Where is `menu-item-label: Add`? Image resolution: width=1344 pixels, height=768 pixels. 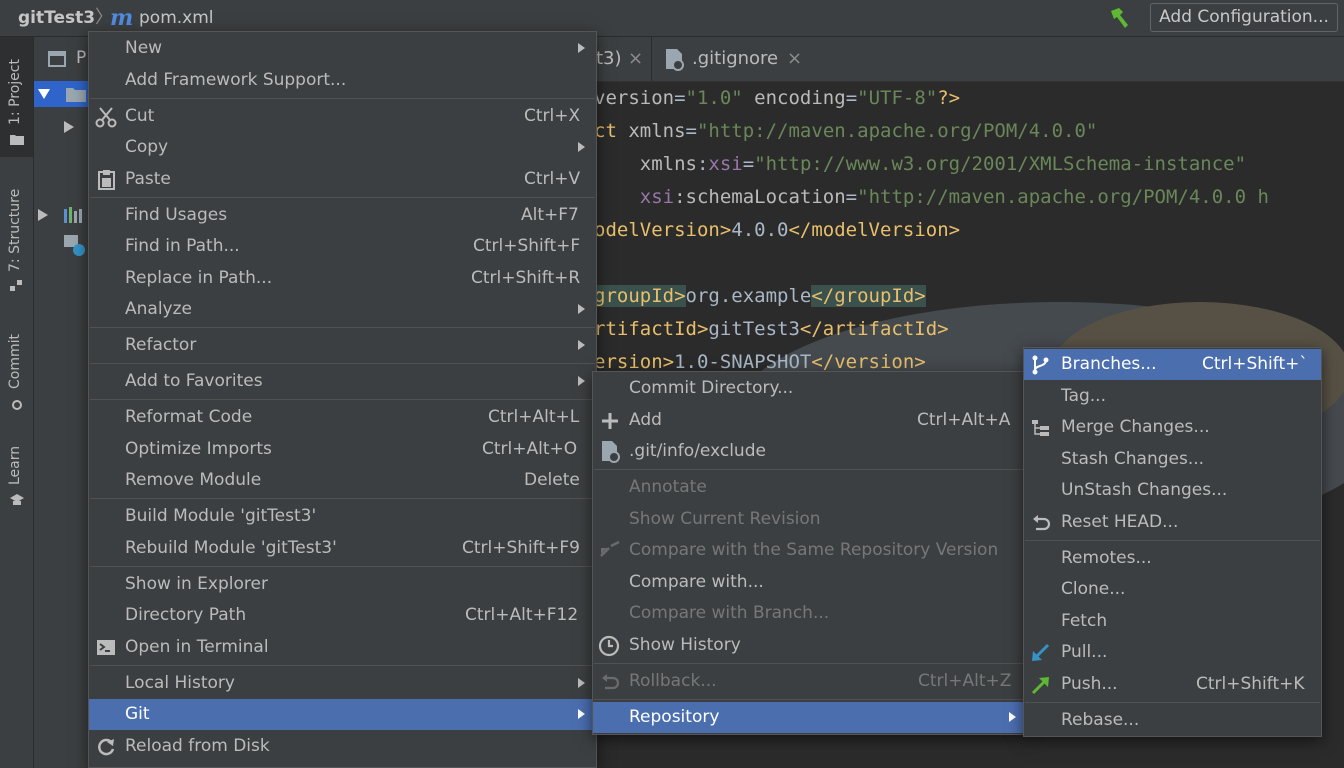
menu-item-label: Add is located at coordinates (645, 420).